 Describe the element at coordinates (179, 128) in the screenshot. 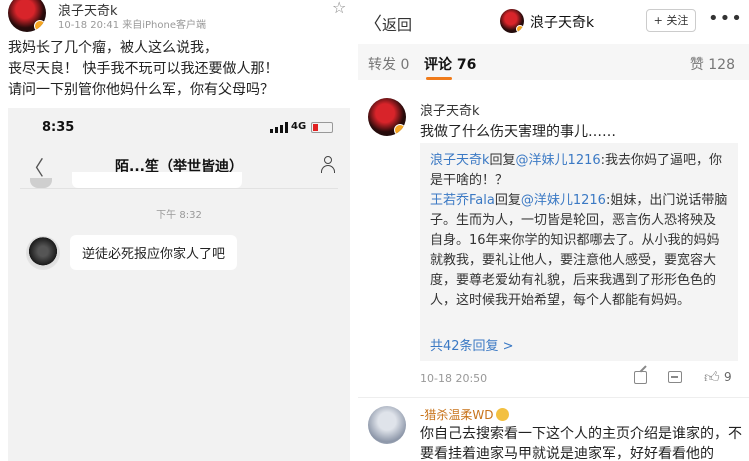

I see `status-bar: 8:35 4G` at that location.